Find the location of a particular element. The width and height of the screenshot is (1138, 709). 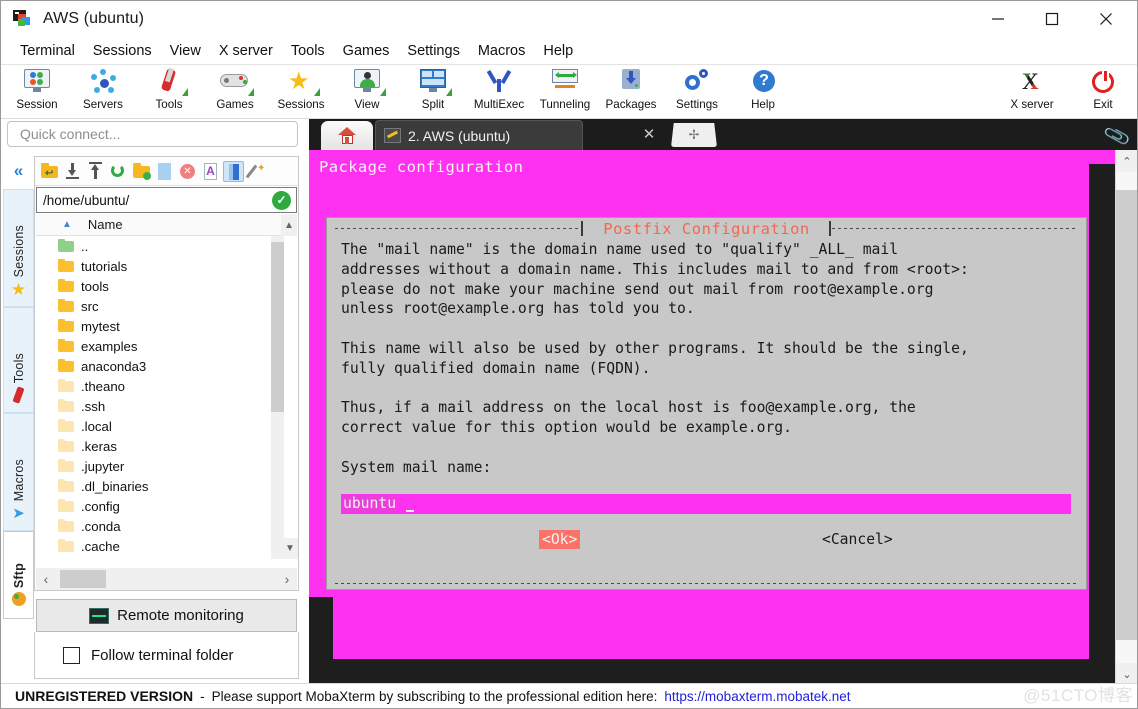

file-list-vertical-scrollbar is located at coordinates (277, 397).